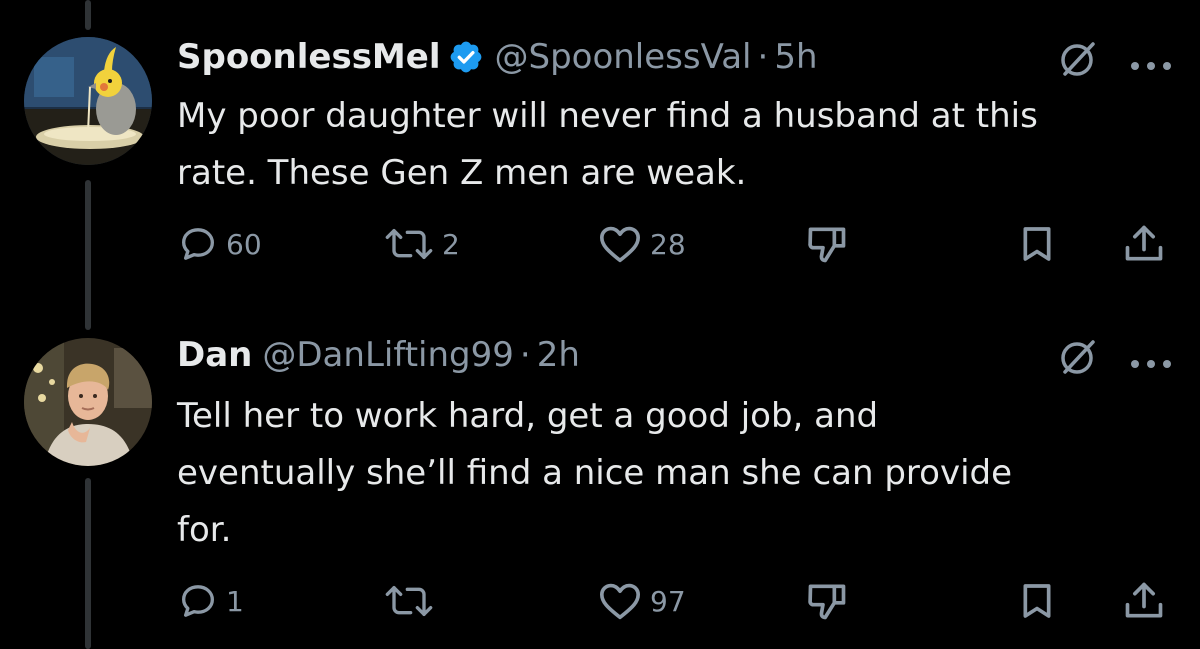 This screenshot has width=1200, height=649. I want to click on display-name: SpoonlessMel, so click(308, 57).